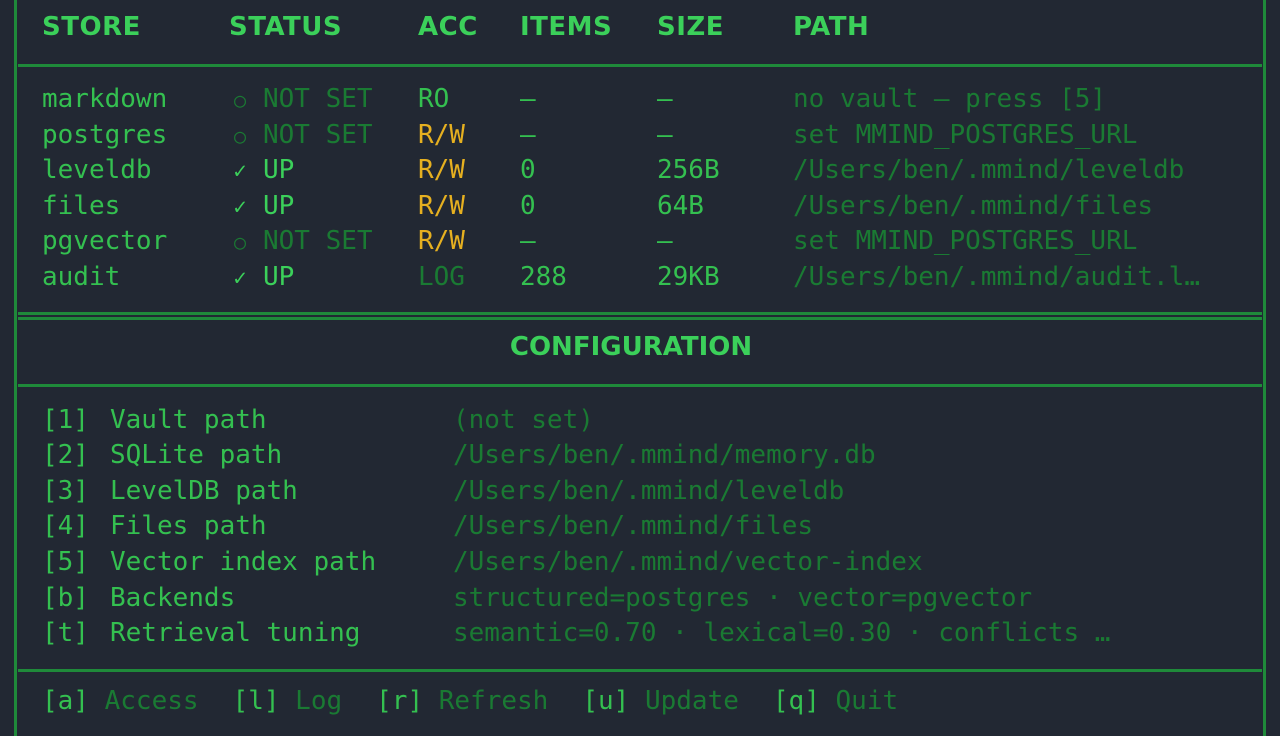 The width and height of the screenshot is (1280, 736). What do you see at coordinates (65, 598) in the screenshot?
I see `config-hotkey: [b]` at bounding box center [65, 598].